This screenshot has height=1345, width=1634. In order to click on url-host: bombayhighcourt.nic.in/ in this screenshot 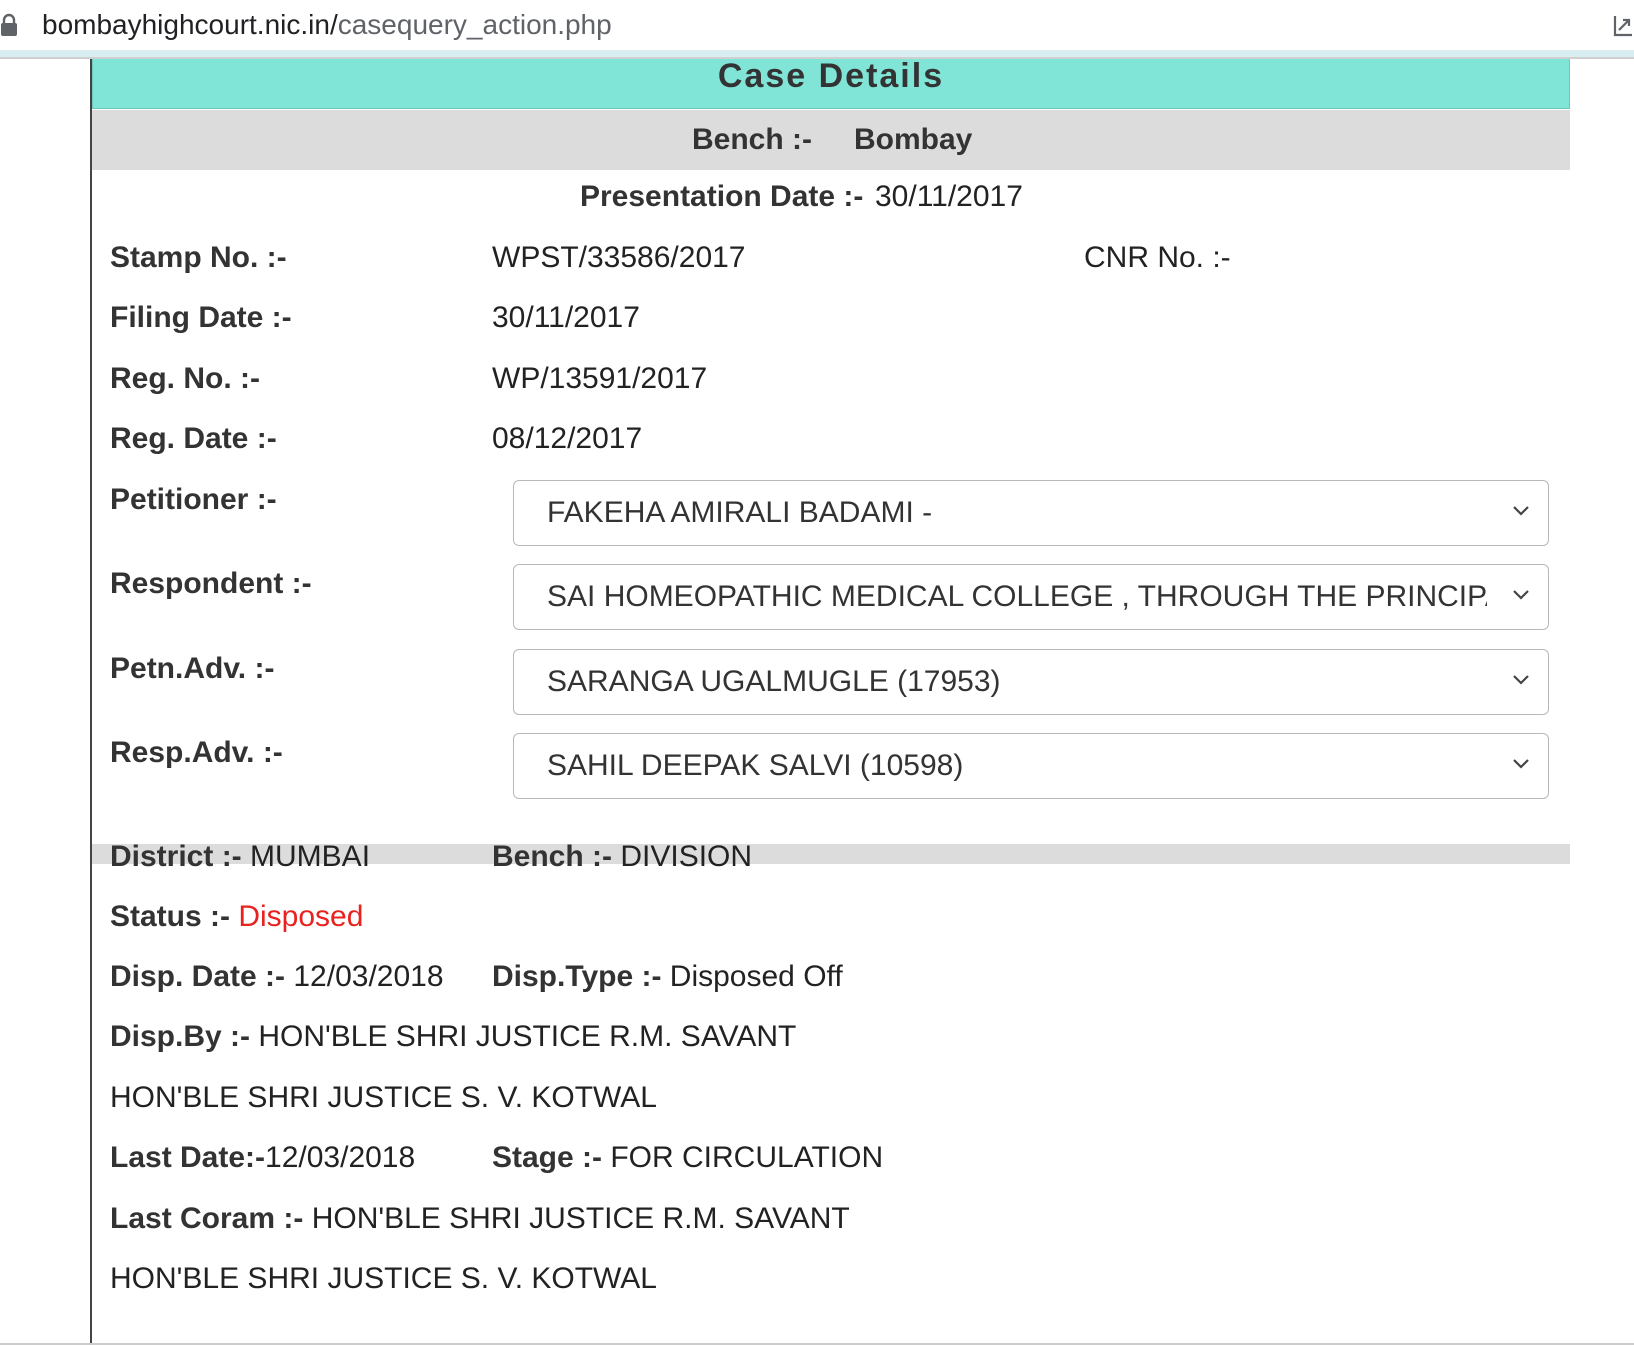, I will do `click(190, 24)`.